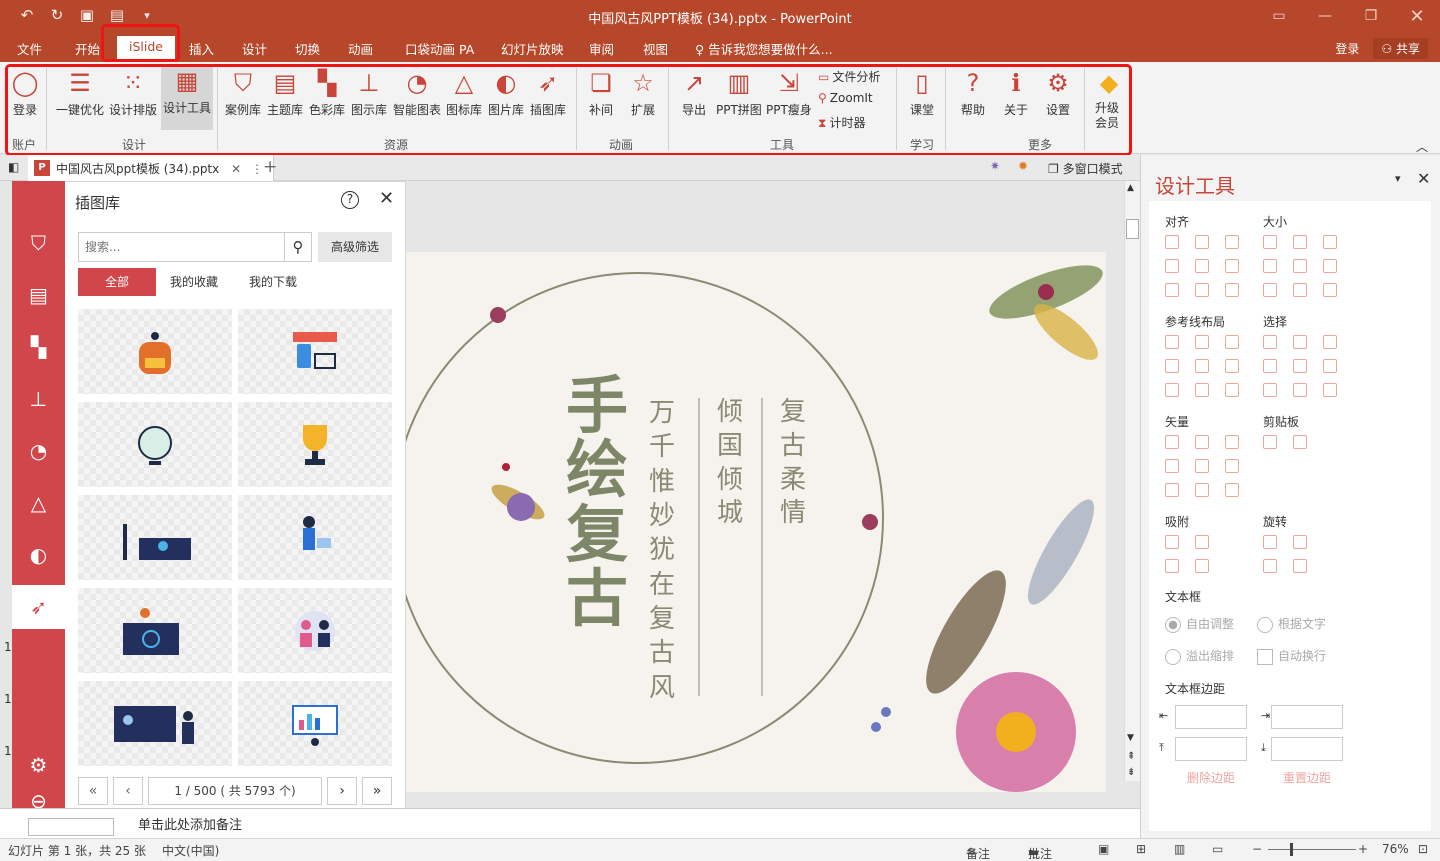 This screenshot has height=861, width=1440. I want to click on overflow-shrink-radio: 溢出缩排, so click(1199, 656).